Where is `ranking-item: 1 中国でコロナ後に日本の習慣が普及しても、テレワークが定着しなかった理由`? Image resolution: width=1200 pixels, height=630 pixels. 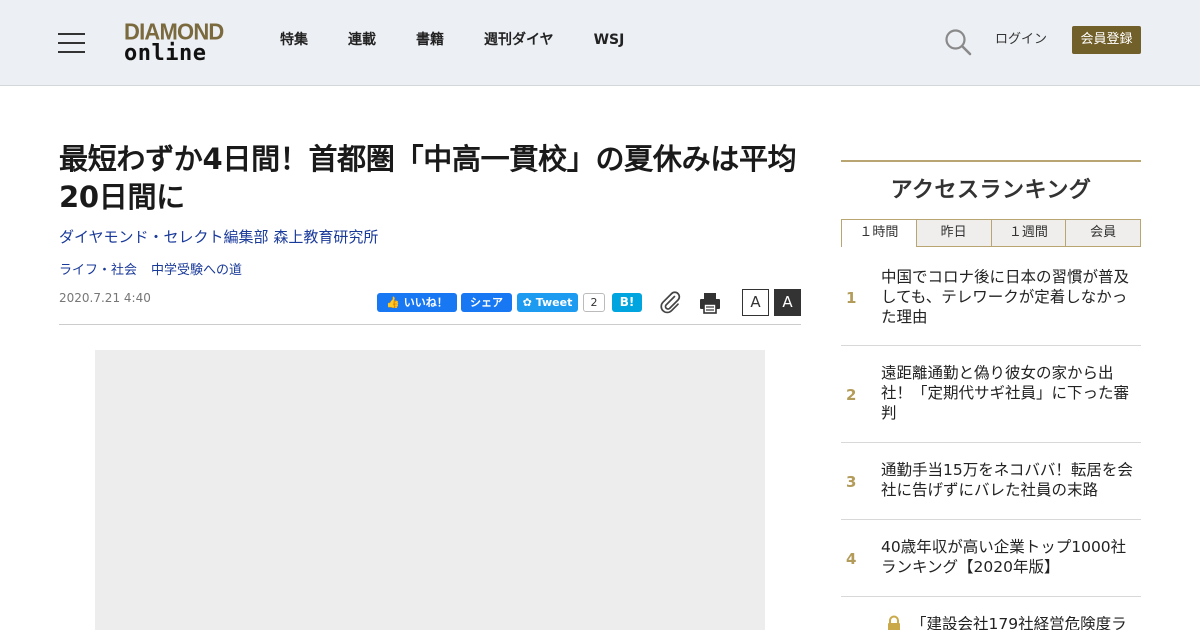 ranking-item: 1 中国でコロナ後に日本の習慣が普及しても、テレワークが定着しなかった理由 is located at coordinates (991, 296).